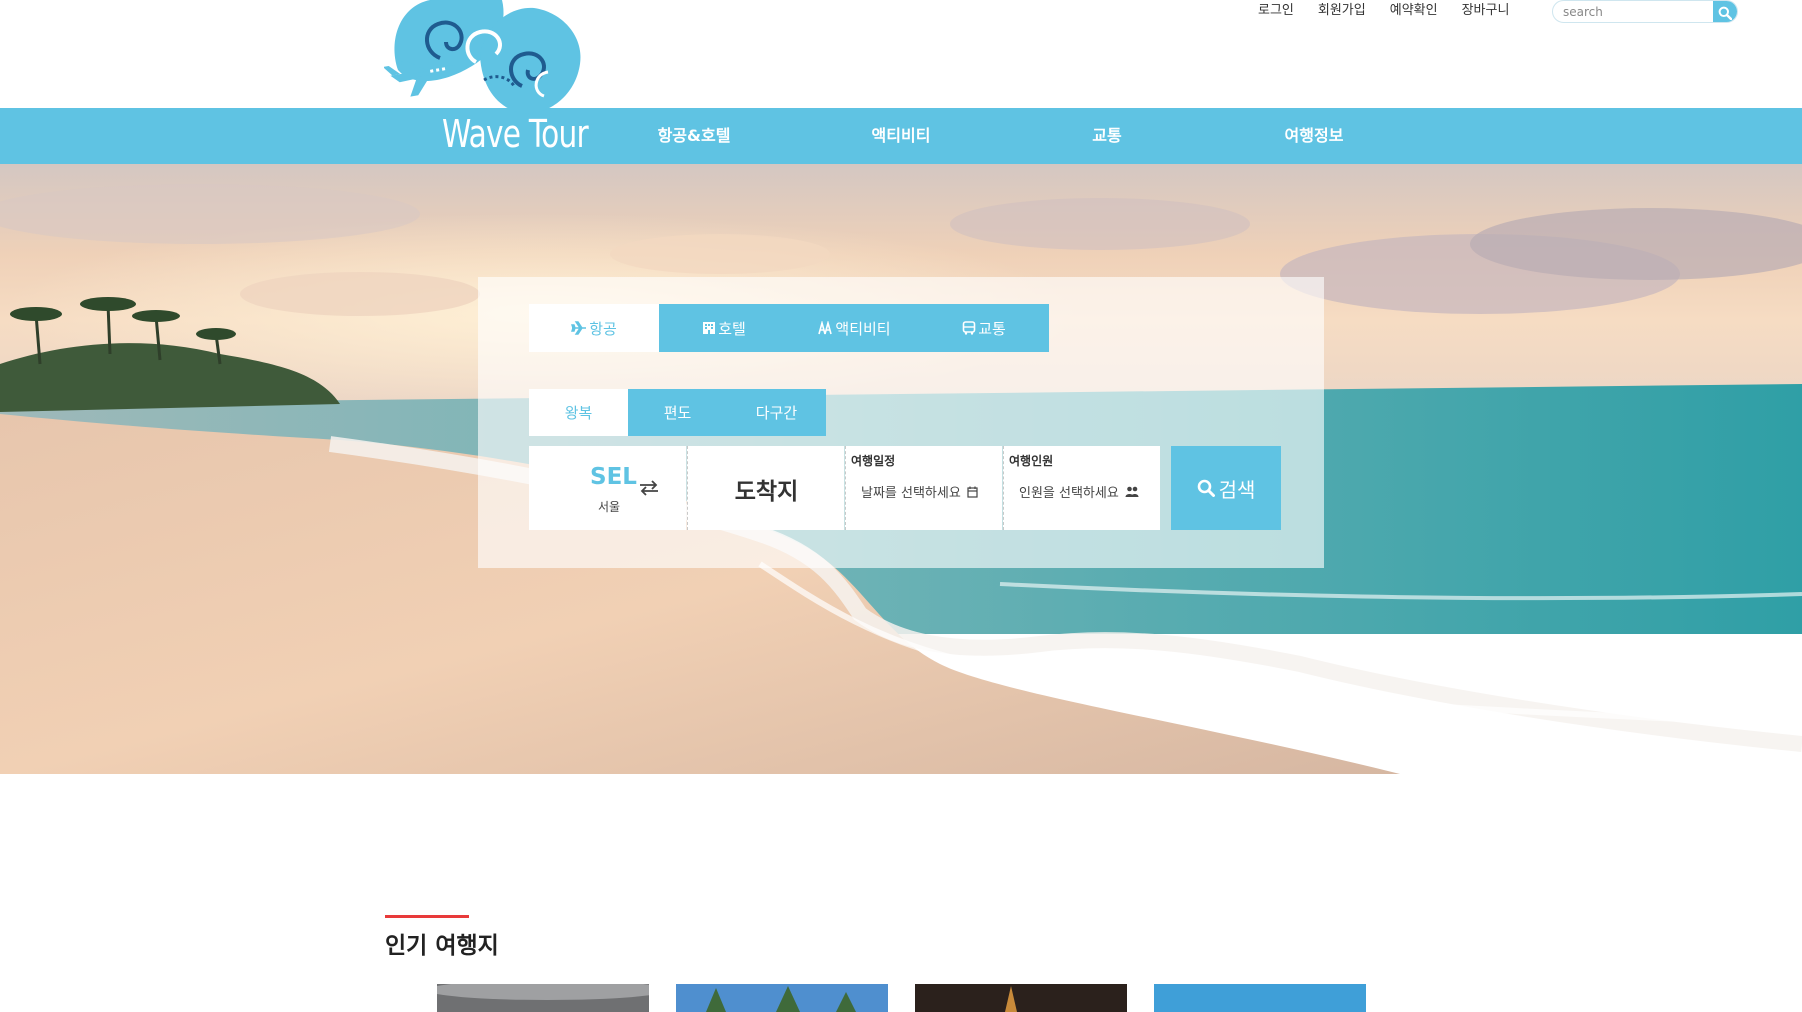  I want to click on tab-activity-label: 액티비티, so click(863, 328).